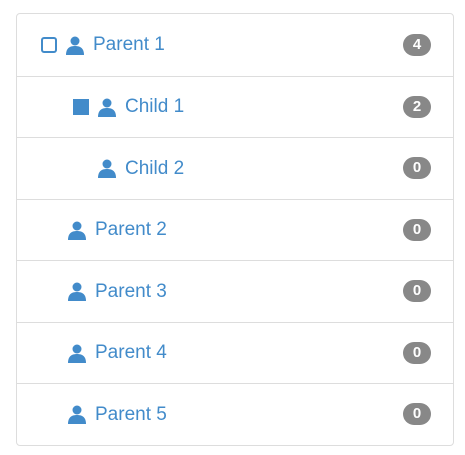  I want to click on tree-node-label: Child 2, so click(155, 168).